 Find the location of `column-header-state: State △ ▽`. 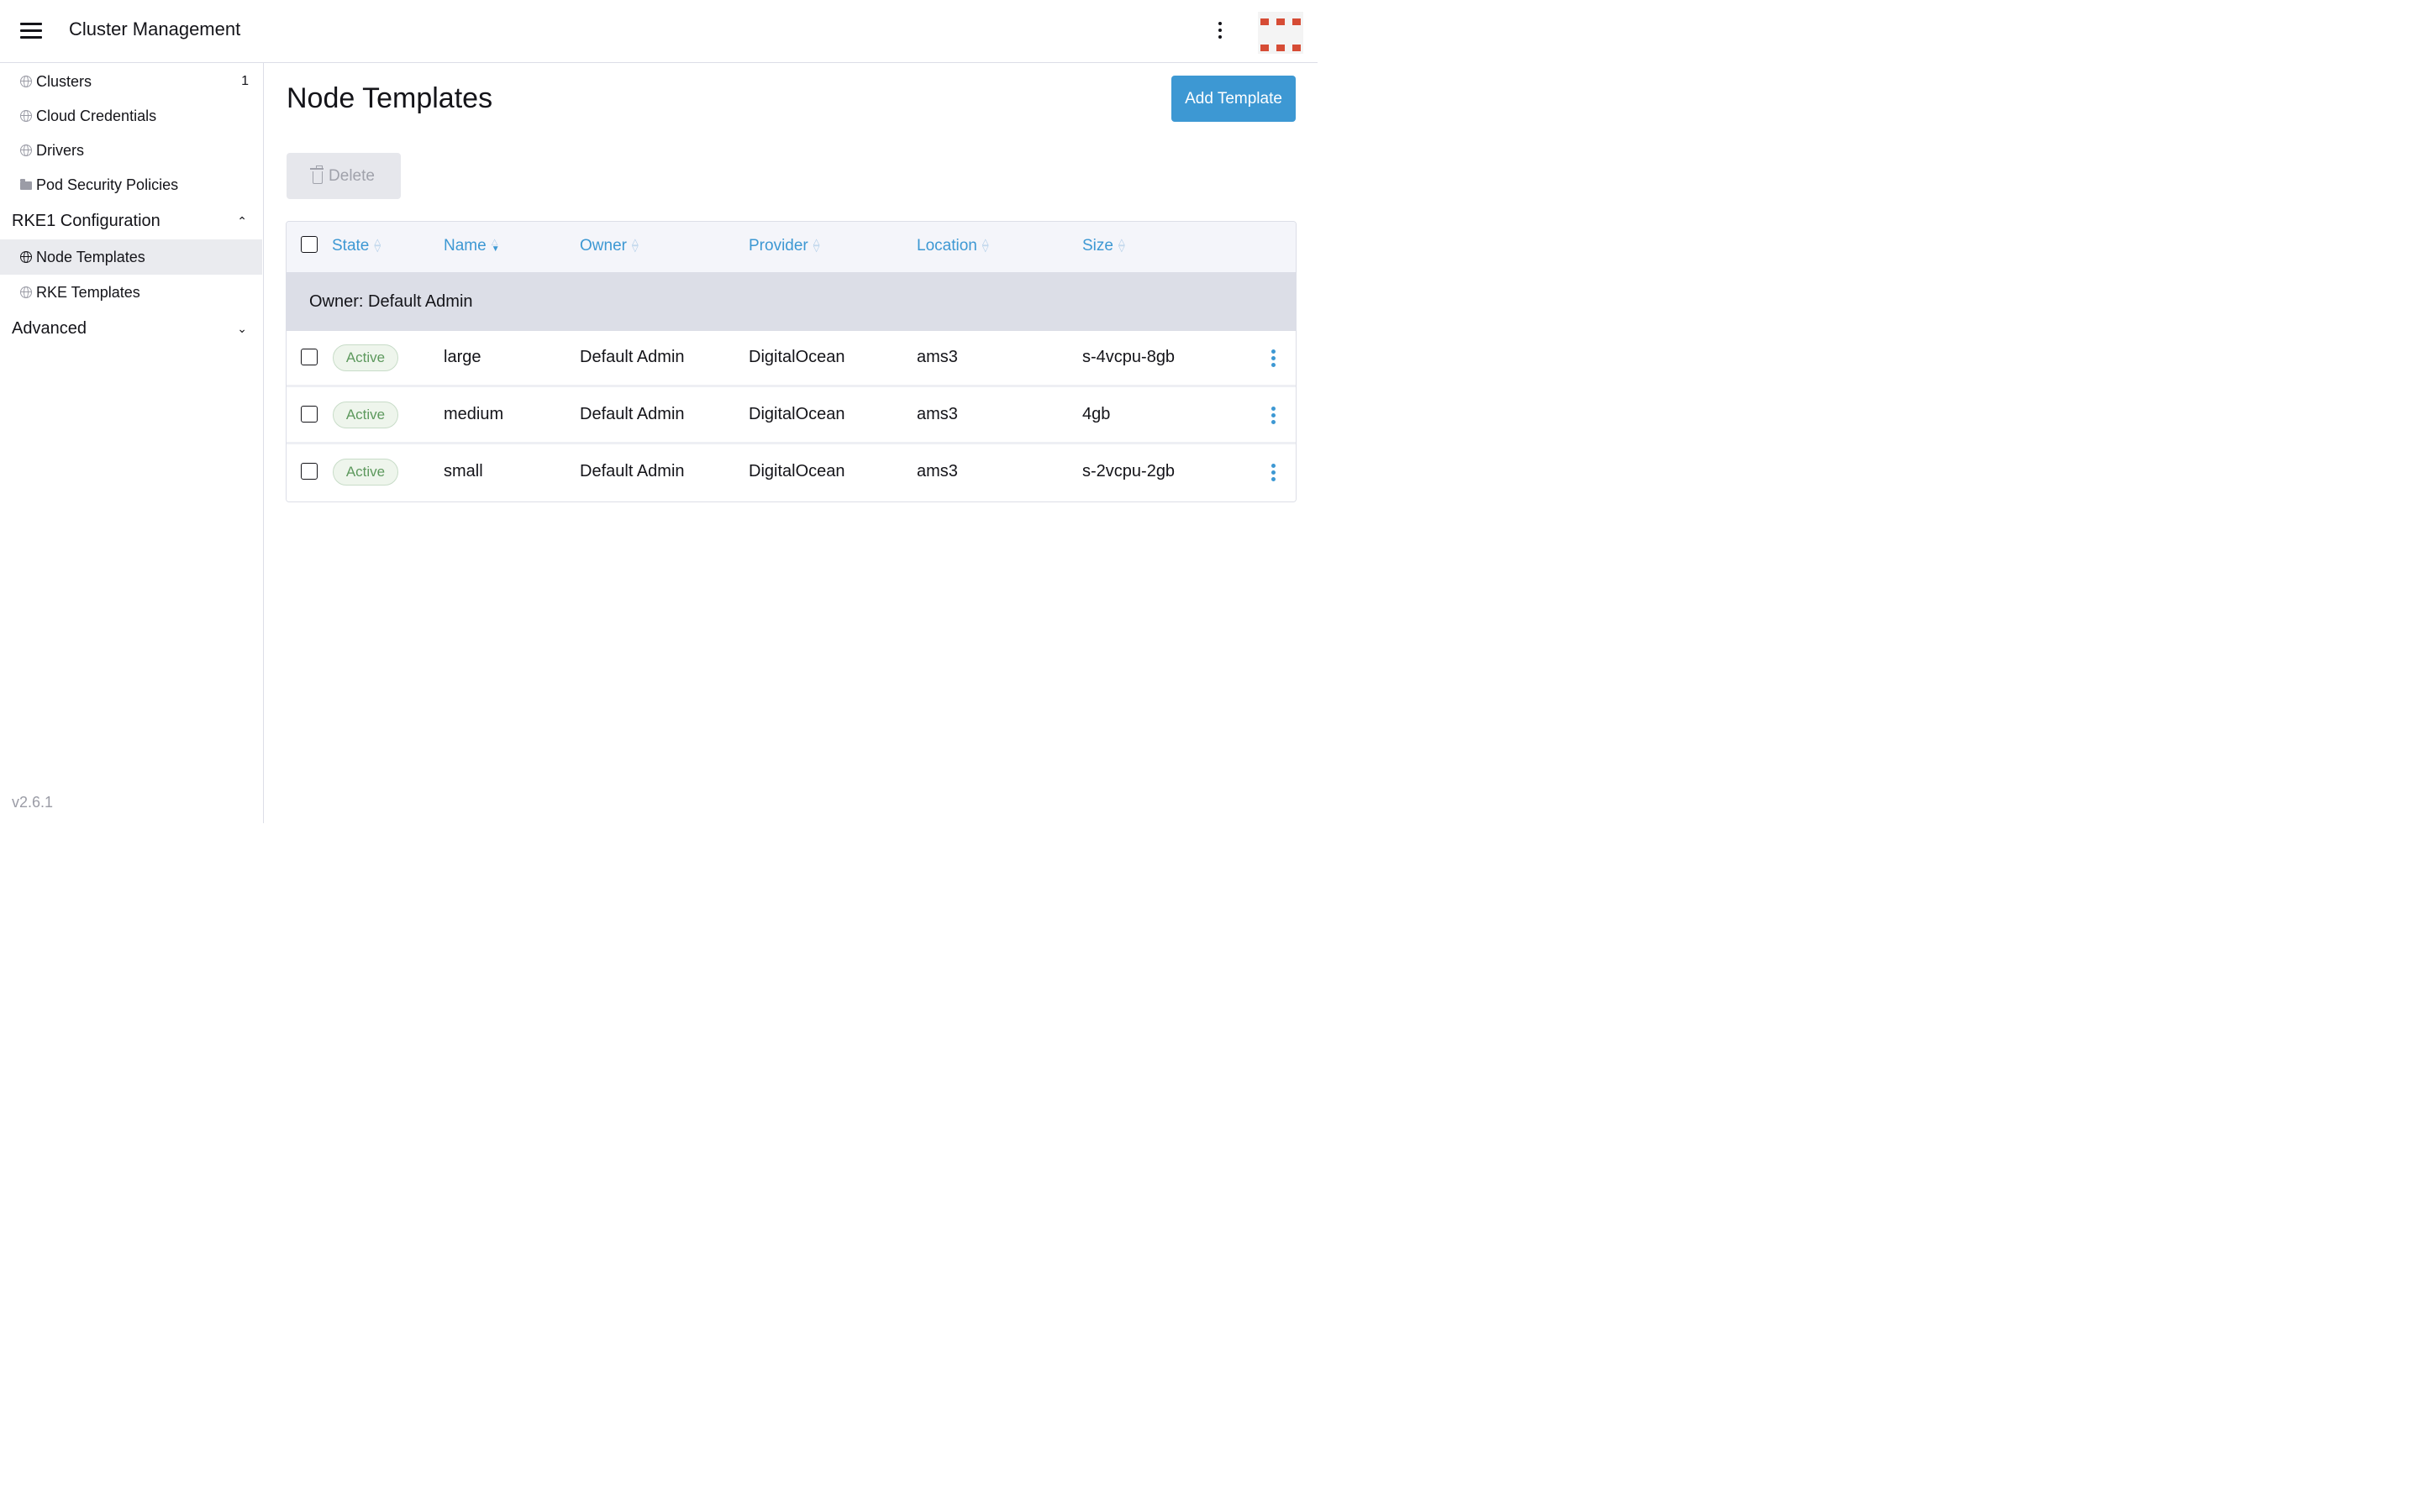

column-header-state: State △ ▽ is located at coordinates (356, 246).